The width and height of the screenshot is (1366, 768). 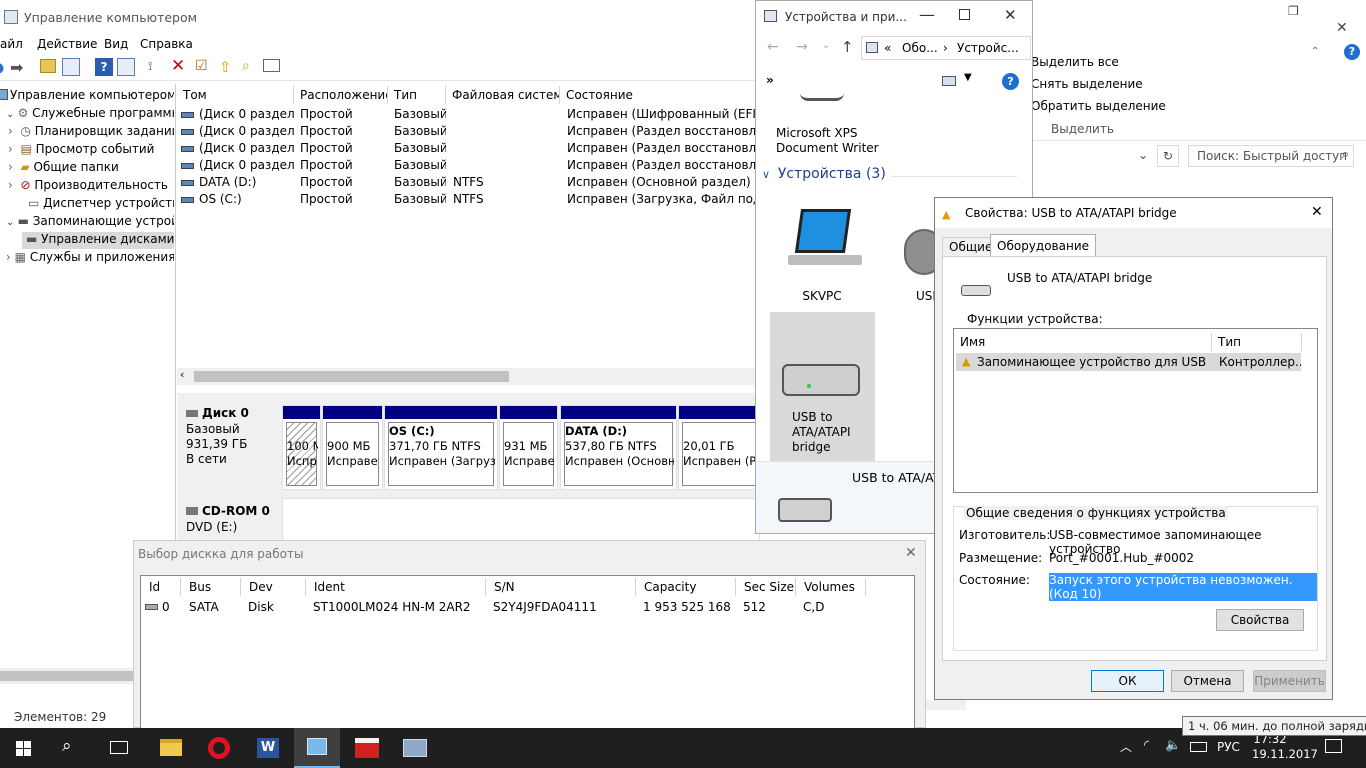 I want to click on close-icon: ✕, so click(x=1342, y=28).